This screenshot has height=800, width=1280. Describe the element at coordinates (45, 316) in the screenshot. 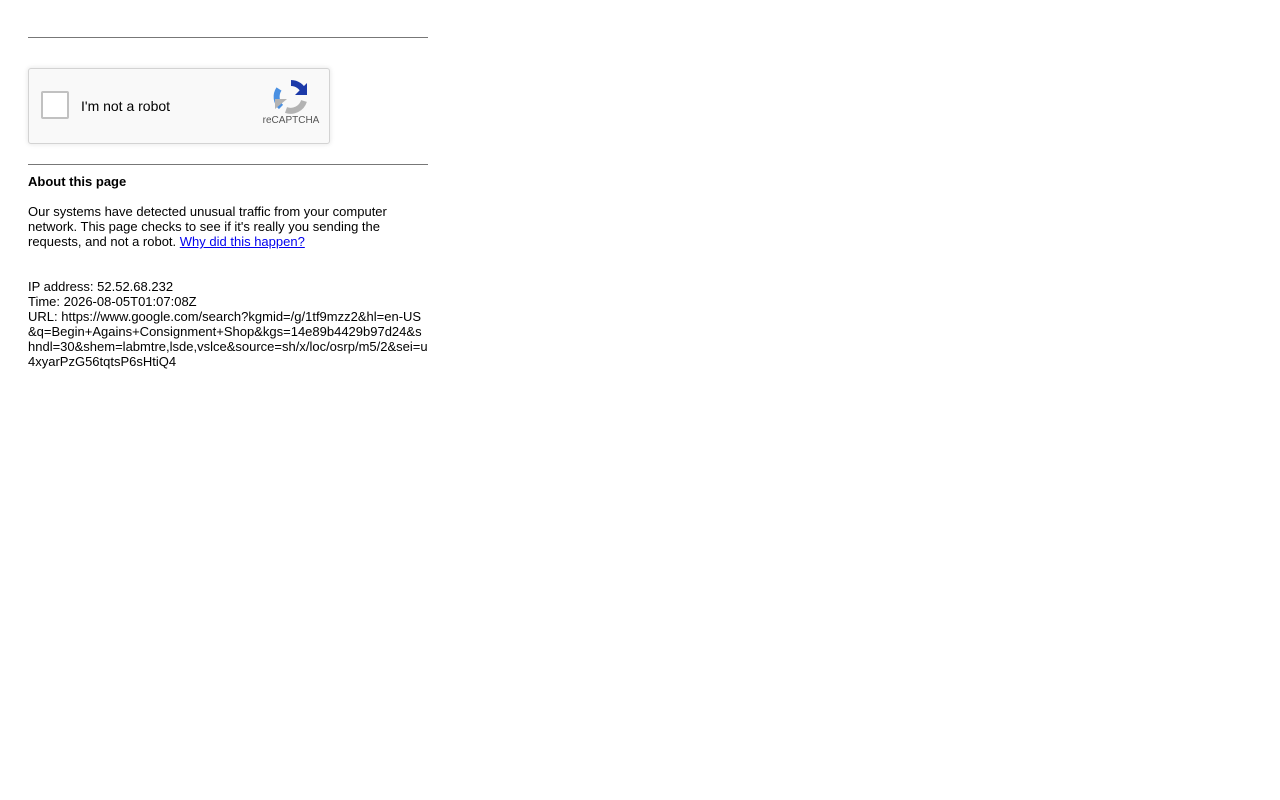

I see `url-label: URL:` at that location.